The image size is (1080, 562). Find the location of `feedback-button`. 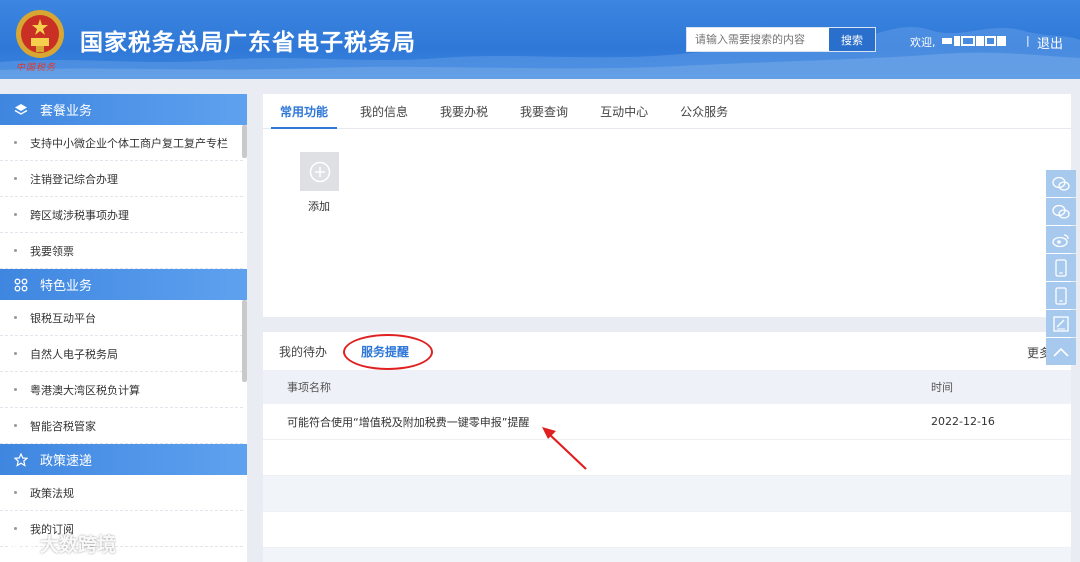

feedback-button is located at coordinates (1061, 323).